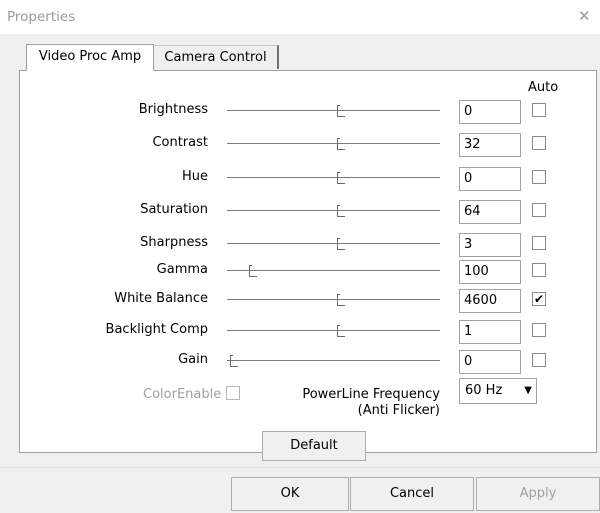 The image size is (600, 513). Describe the element at coordinates (314, 446) in the screenshot. I see `default-button: Default` at that location.